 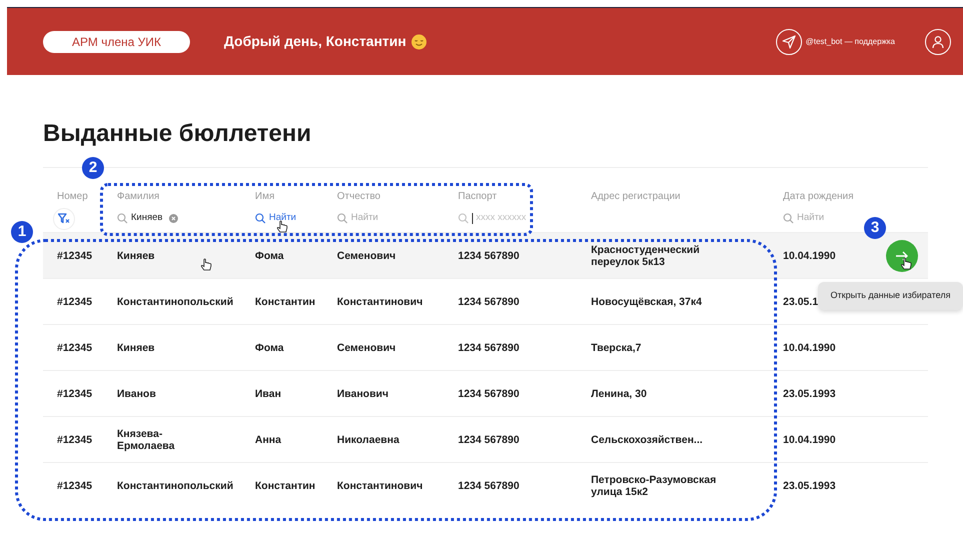 I want to click on column-header: Имя, so click(x=265, y=197).